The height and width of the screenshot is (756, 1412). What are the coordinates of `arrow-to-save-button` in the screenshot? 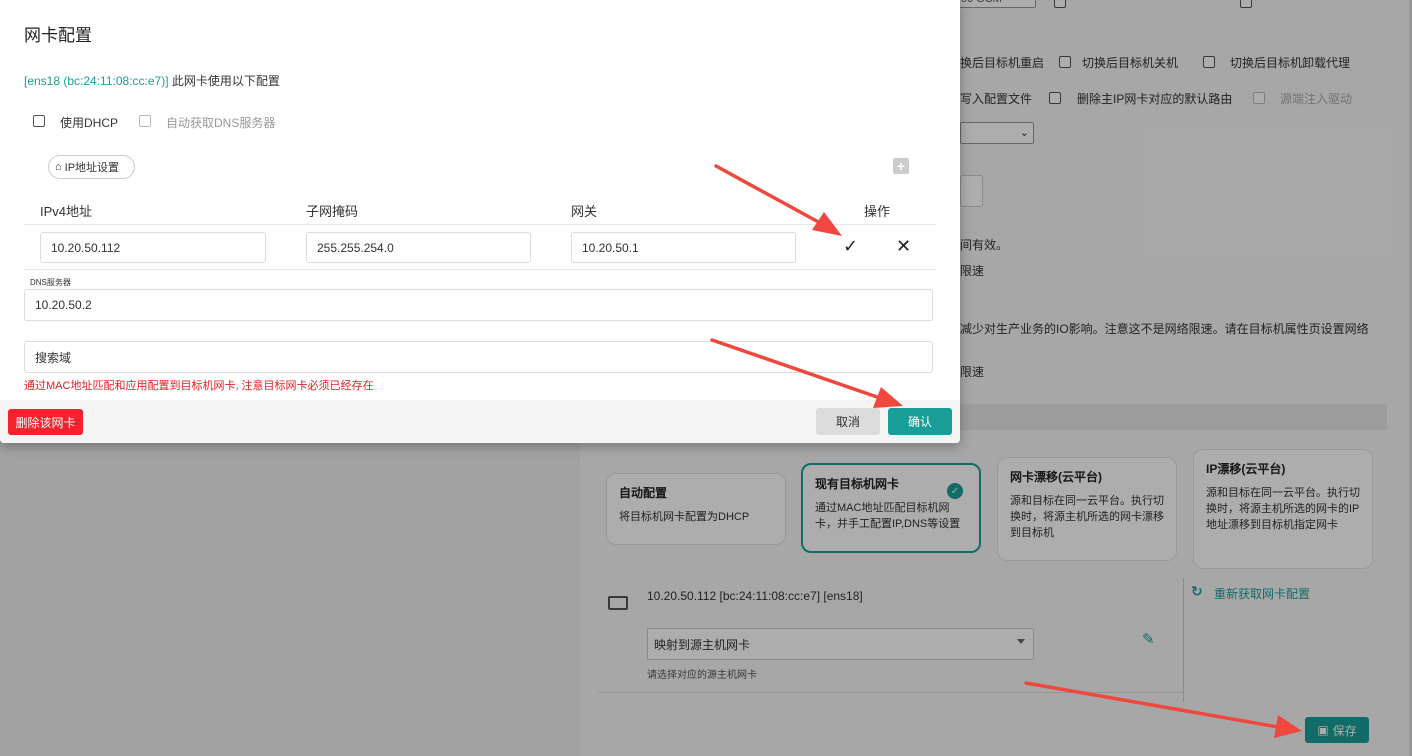 It's located at (1163, 709).